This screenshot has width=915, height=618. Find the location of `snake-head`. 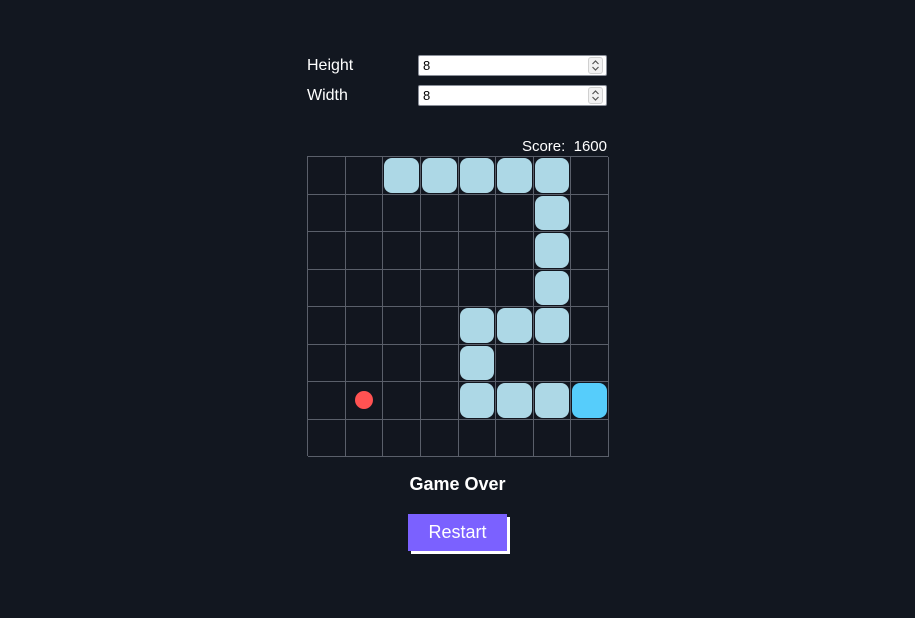

snake-head is located at coordinates (590, 401).